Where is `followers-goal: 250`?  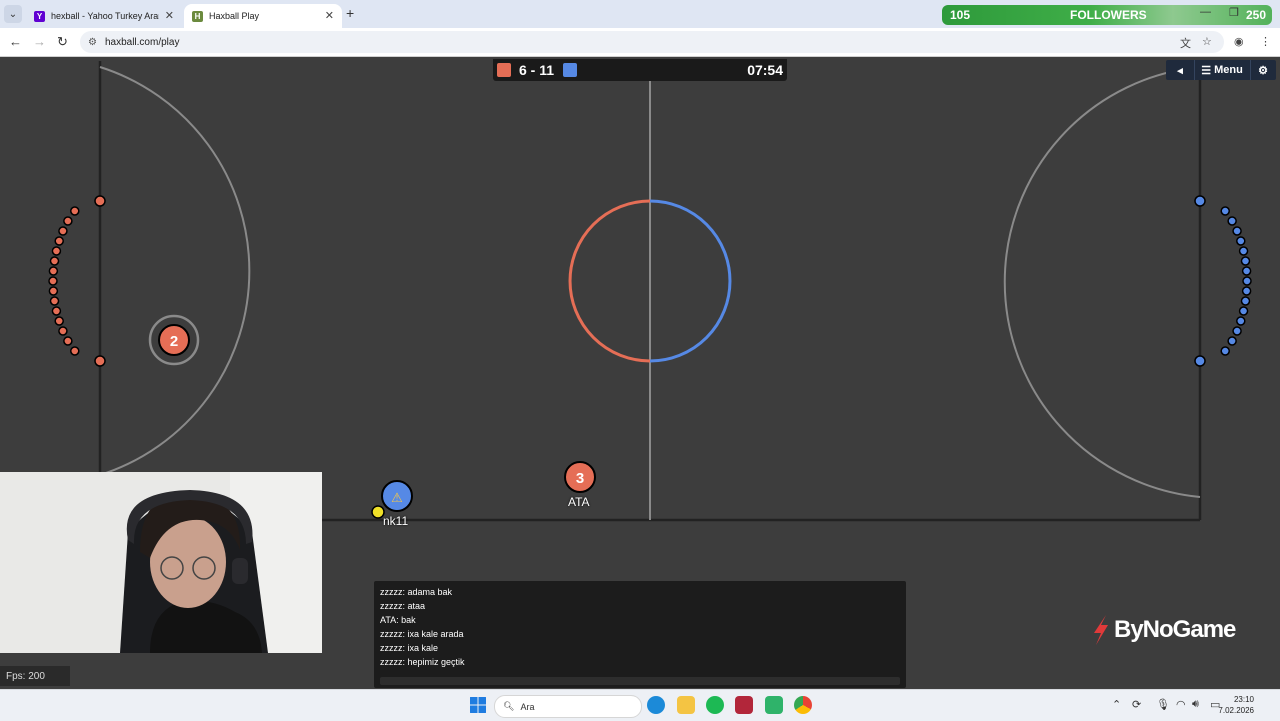 followers-goal: 250 is located at coordinates (1255, 15).